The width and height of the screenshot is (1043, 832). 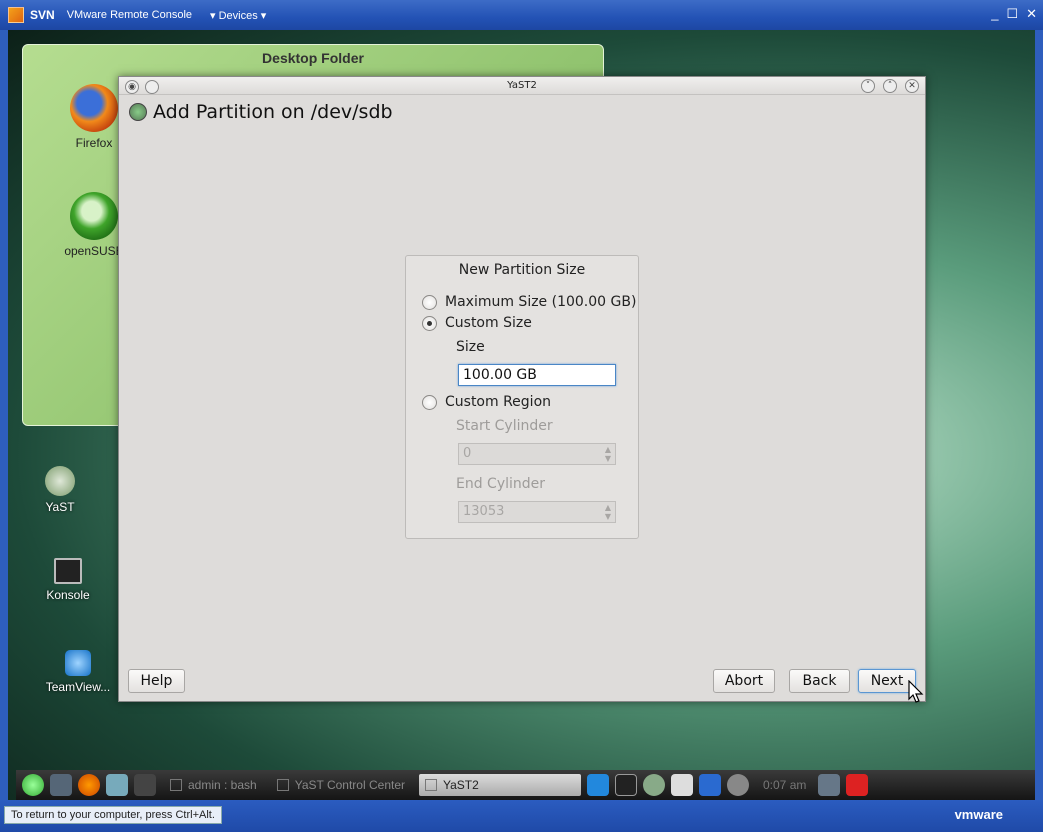 I want to click on radio-button-selected, so click(x=429, y=323).